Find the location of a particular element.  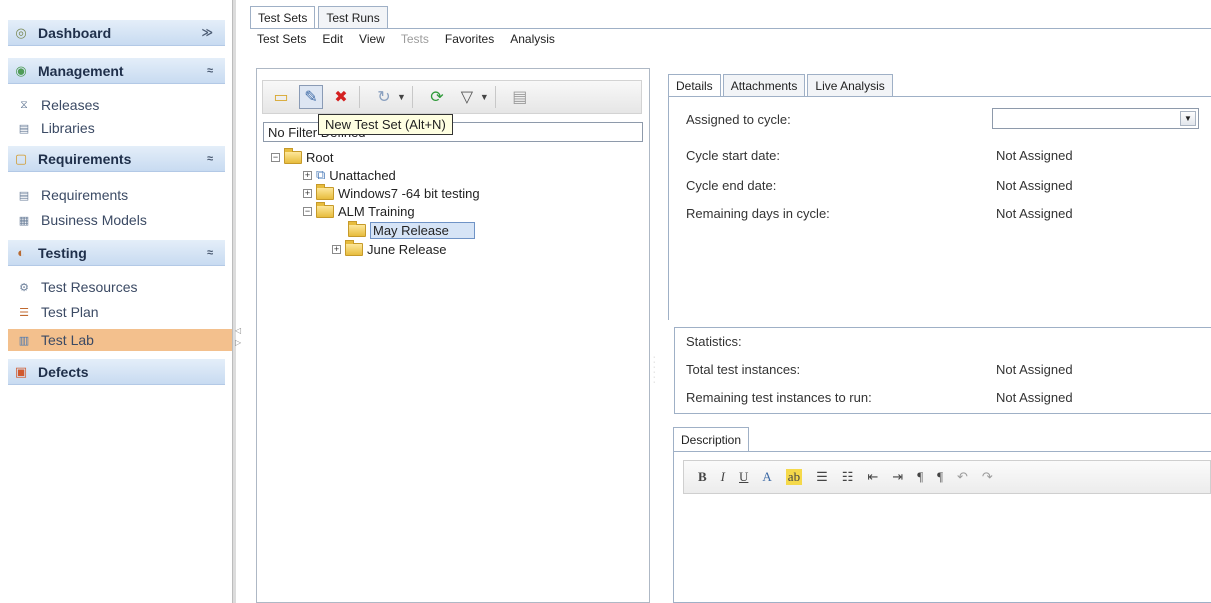

menu-favorites: Favorites is located at coordinates (469, 39).